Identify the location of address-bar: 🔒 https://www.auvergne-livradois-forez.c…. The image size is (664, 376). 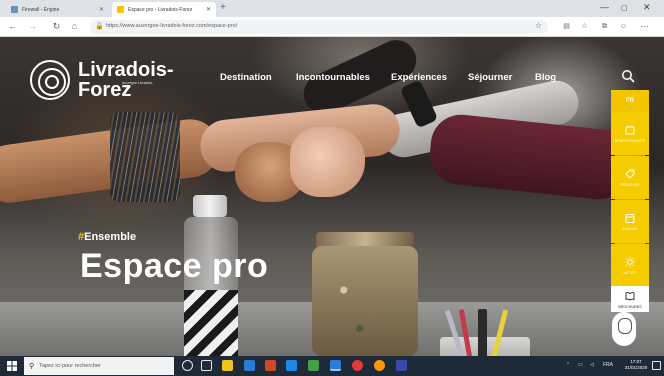
(319, 27).